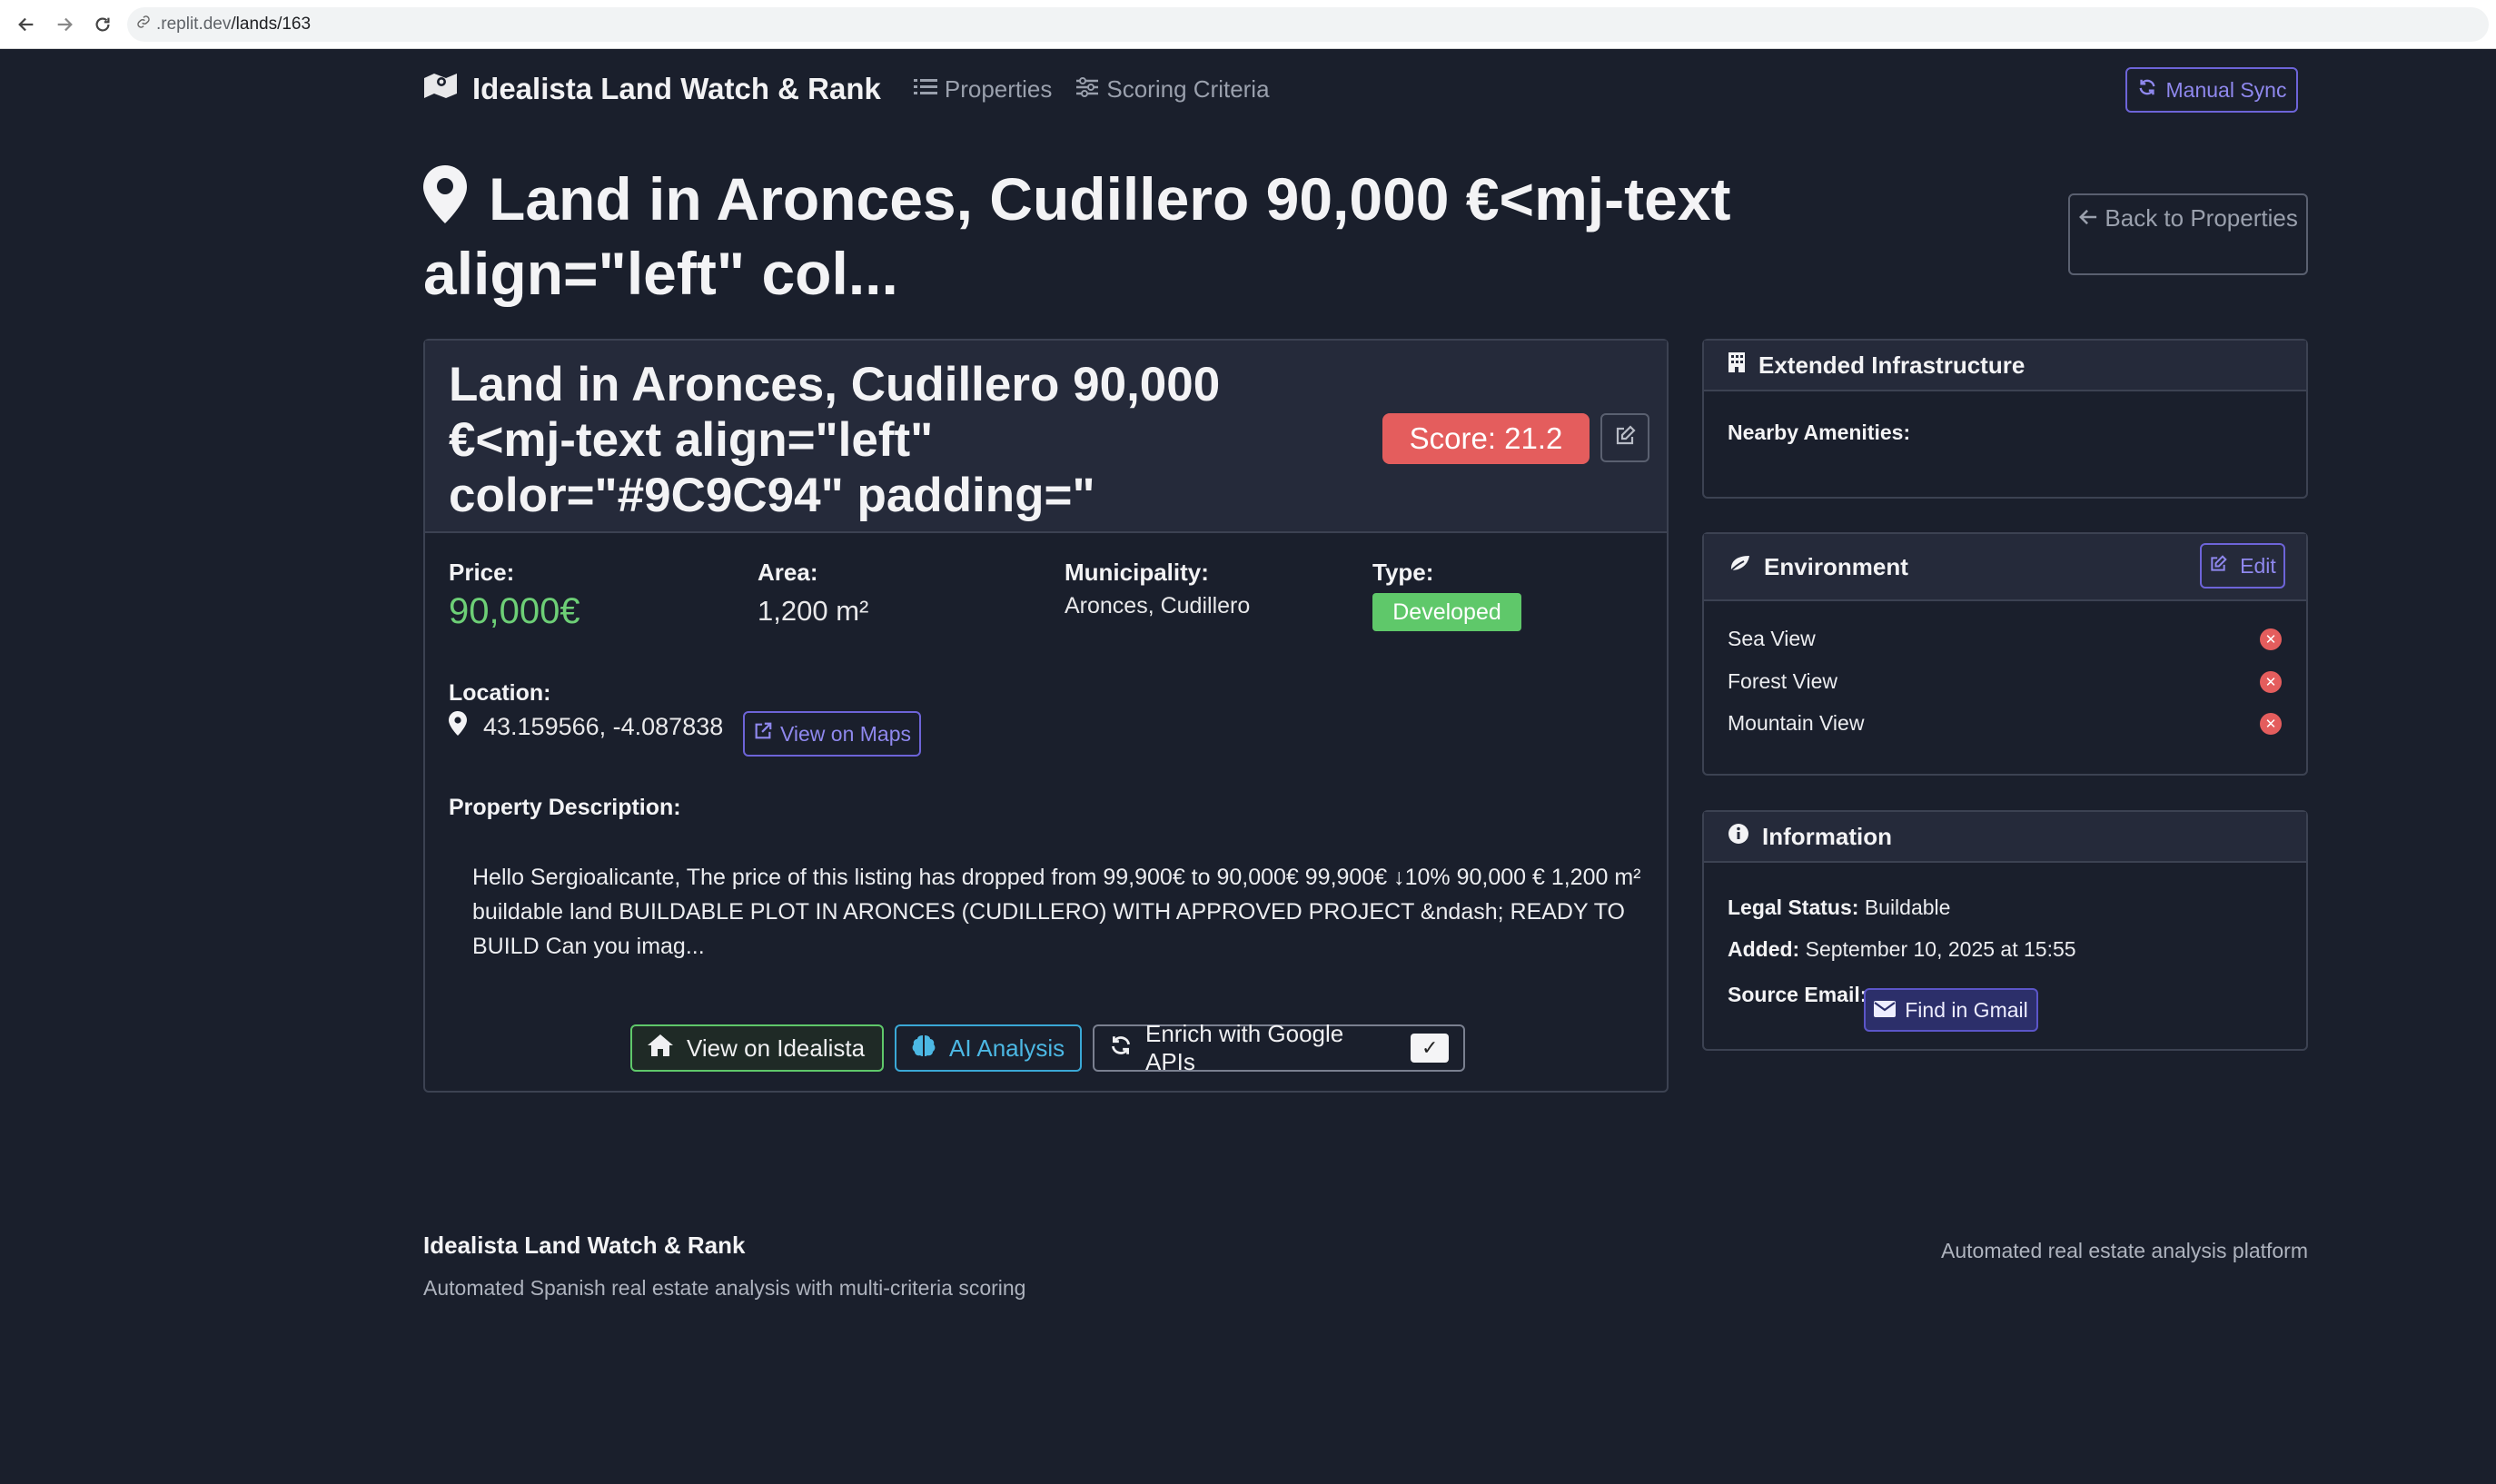 Image resolution: width=2496 pixels, height=1484 pixels. What do you see at coordinates (514, 611) in the screenshot?
I see `price-value: 90,000€` at bounding box center [514, 611].